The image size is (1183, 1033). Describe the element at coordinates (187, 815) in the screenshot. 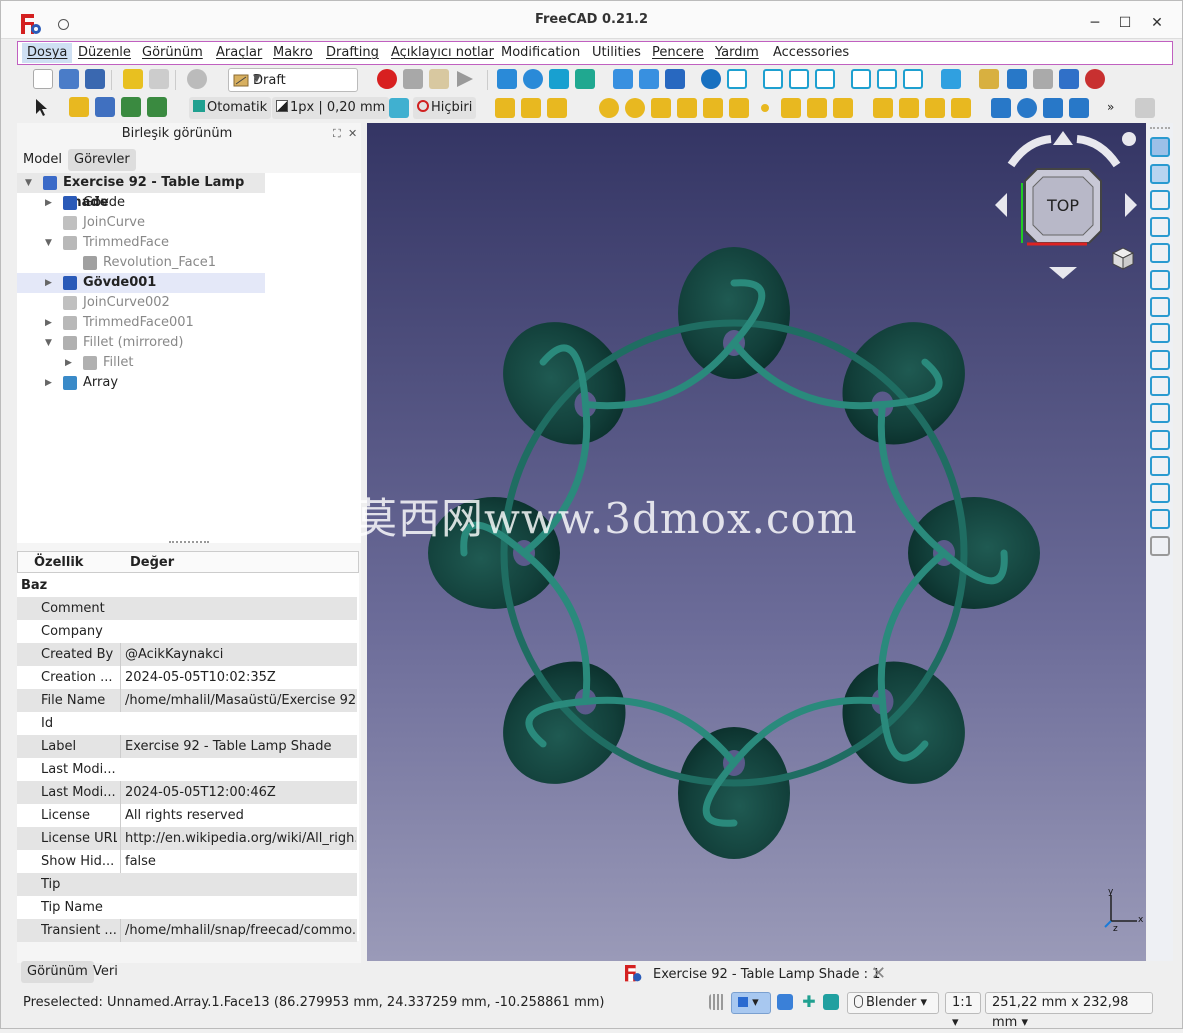

I see `property-row: License All rights reserved` at that location.